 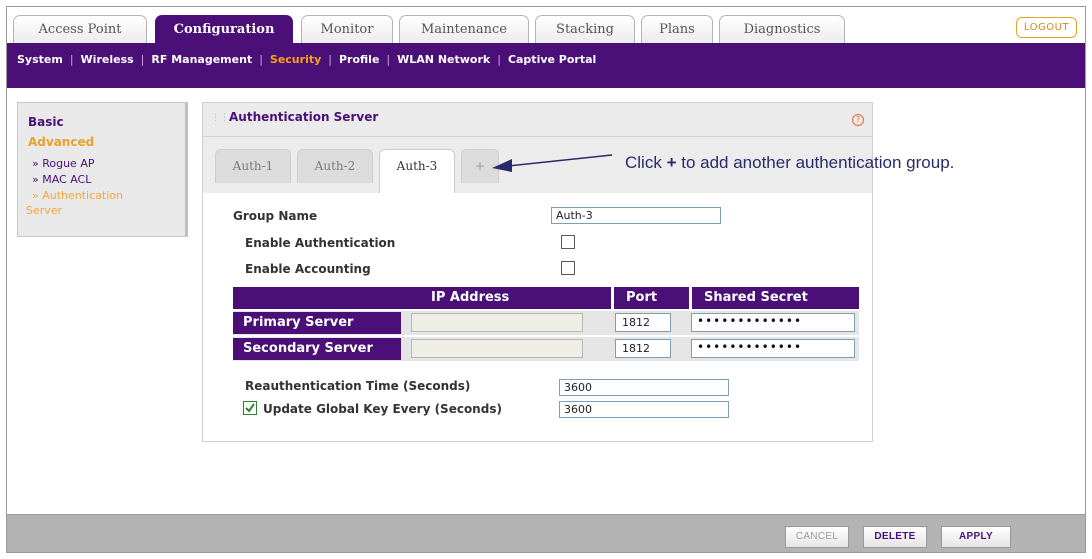 I want to click on enable-accounting-label: Enable Accounting, so click(x=308, y=269).